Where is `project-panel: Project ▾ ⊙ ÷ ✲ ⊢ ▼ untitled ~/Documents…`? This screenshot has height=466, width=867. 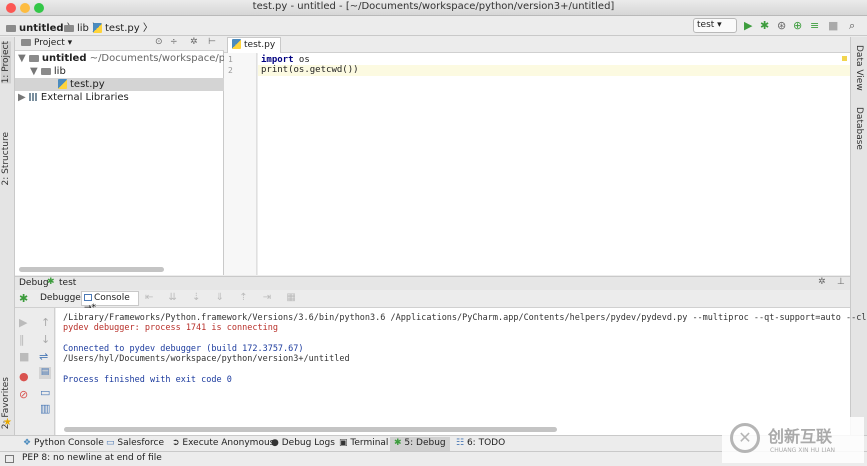
project-panel: Project ▾ ⊙ ÷ ✲ ⊢ ▼ untitled ~/Documents… is located at coordinates (136, 156).